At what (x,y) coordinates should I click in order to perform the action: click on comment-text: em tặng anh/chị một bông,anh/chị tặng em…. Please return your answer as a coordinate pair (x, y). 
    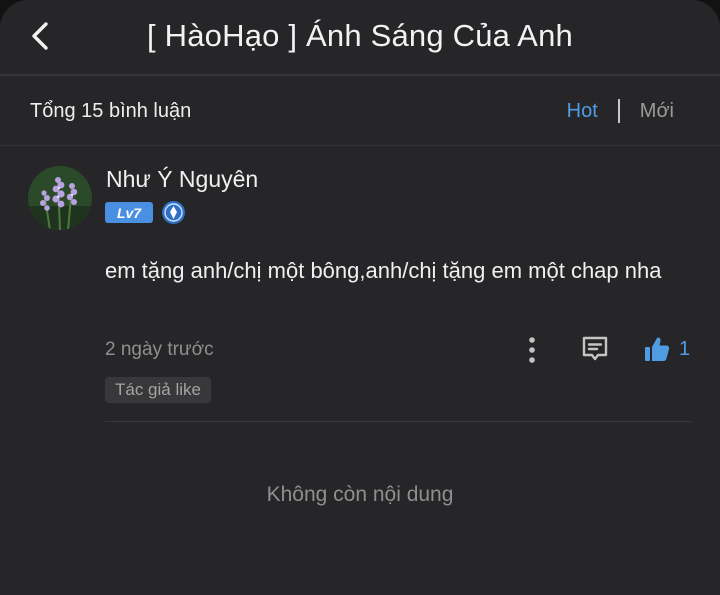
    Looking at the image, I should click on (383, 270).